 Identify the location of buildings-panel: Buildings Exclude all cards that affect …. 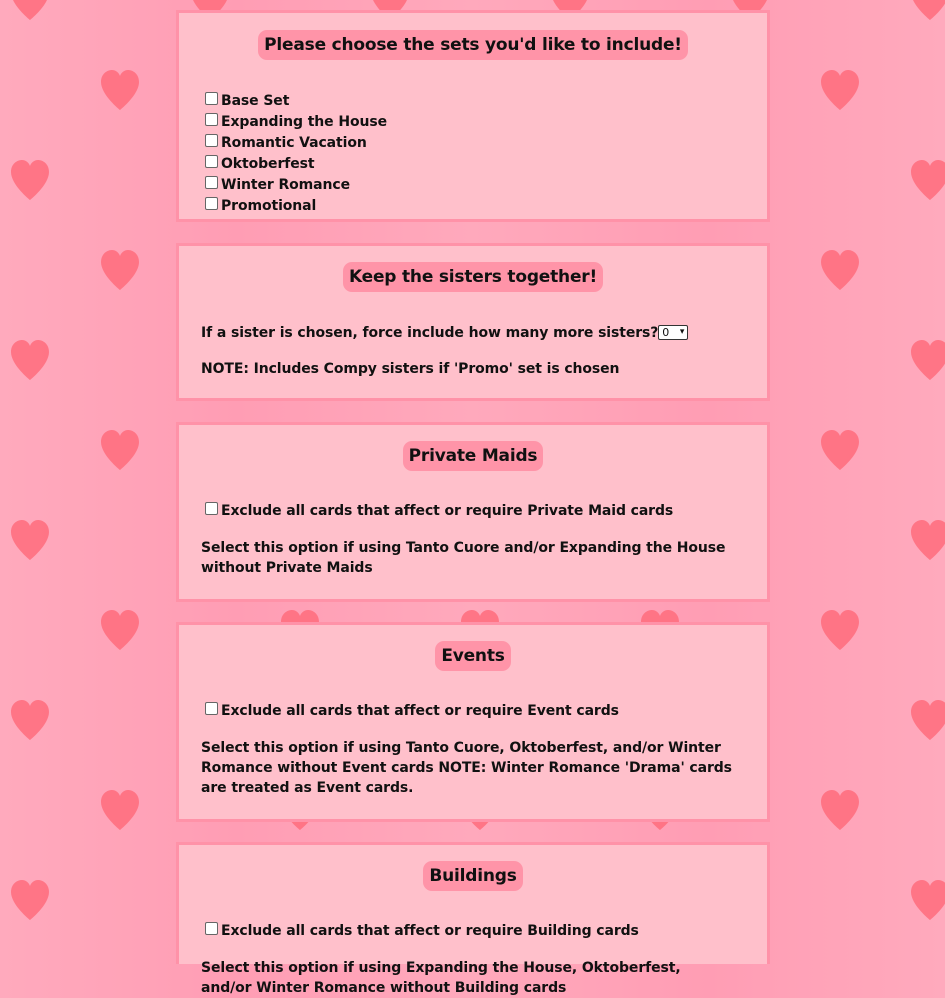
(473, 919).